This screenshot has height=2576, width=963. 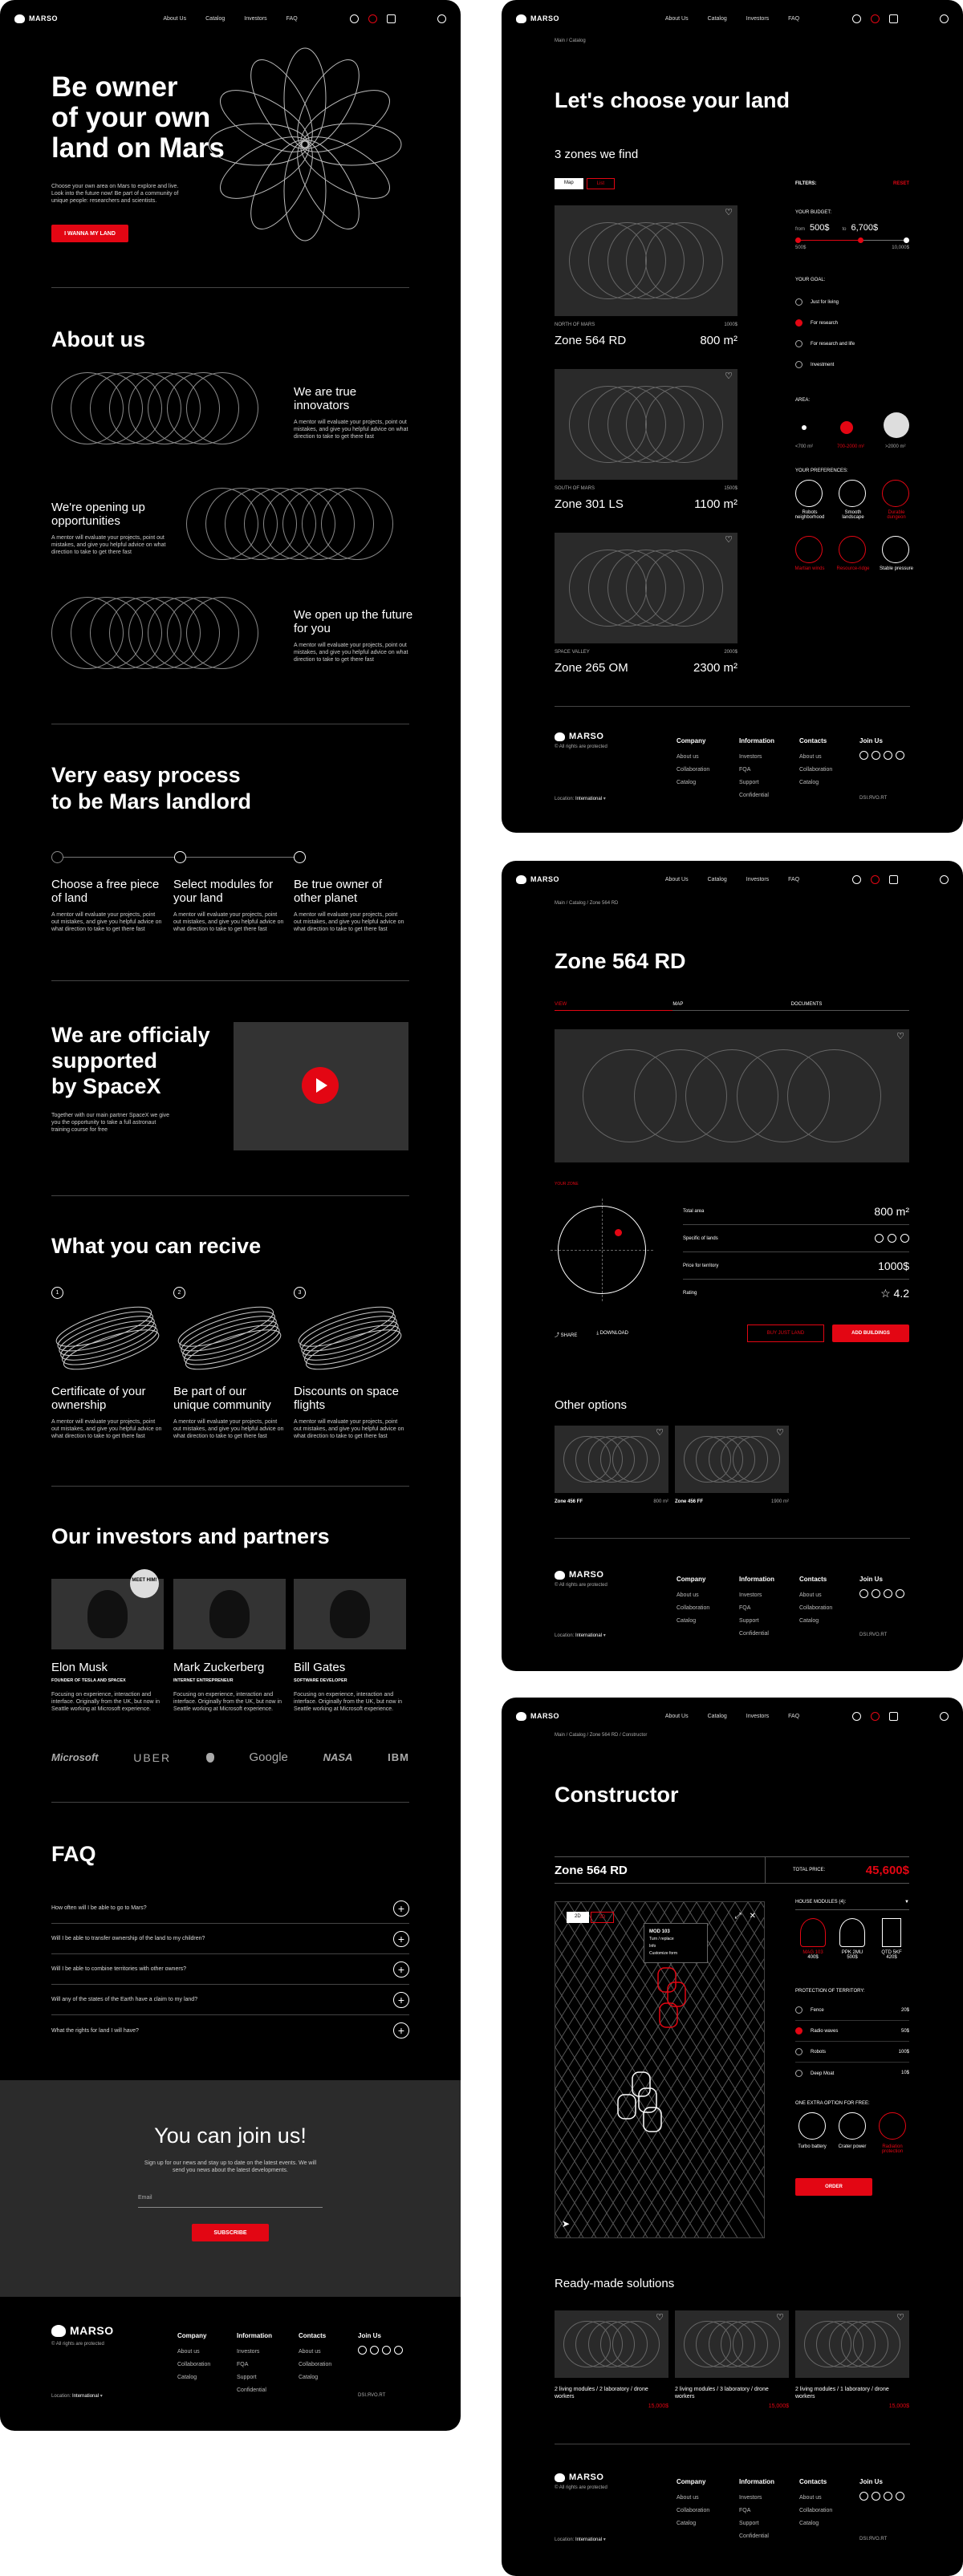 I want to click on play-icon, so click(x=321, y=1085).